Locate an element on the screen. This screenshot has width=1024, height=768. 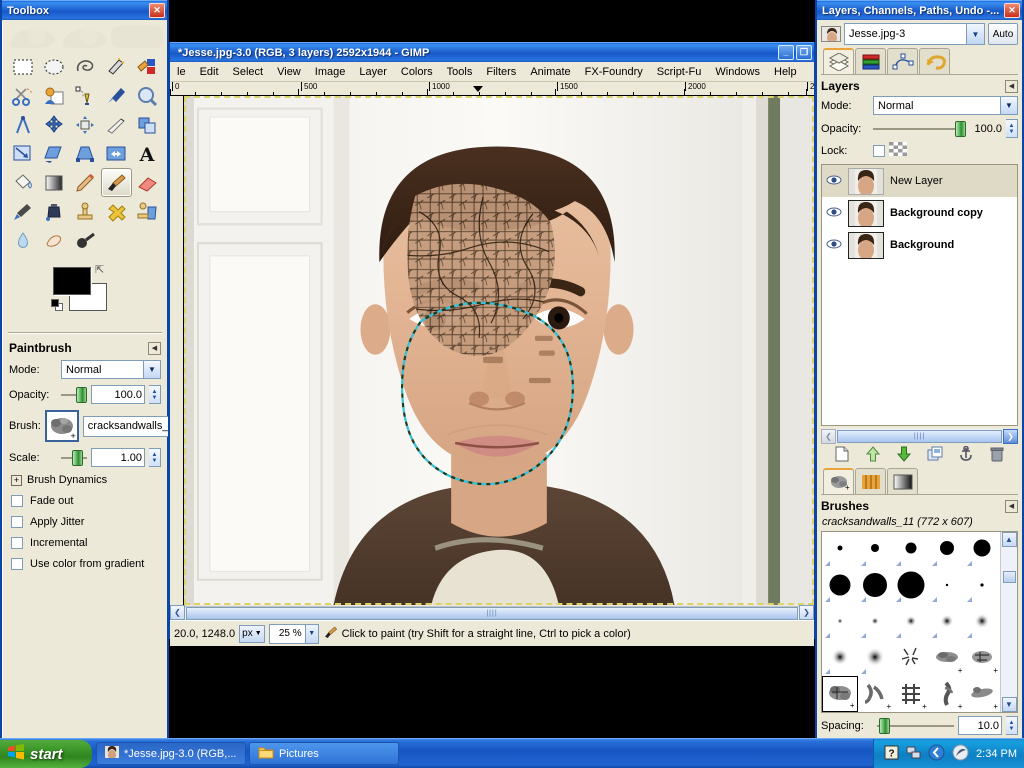
incremental-checkbox is located at coordinates (17, 543).